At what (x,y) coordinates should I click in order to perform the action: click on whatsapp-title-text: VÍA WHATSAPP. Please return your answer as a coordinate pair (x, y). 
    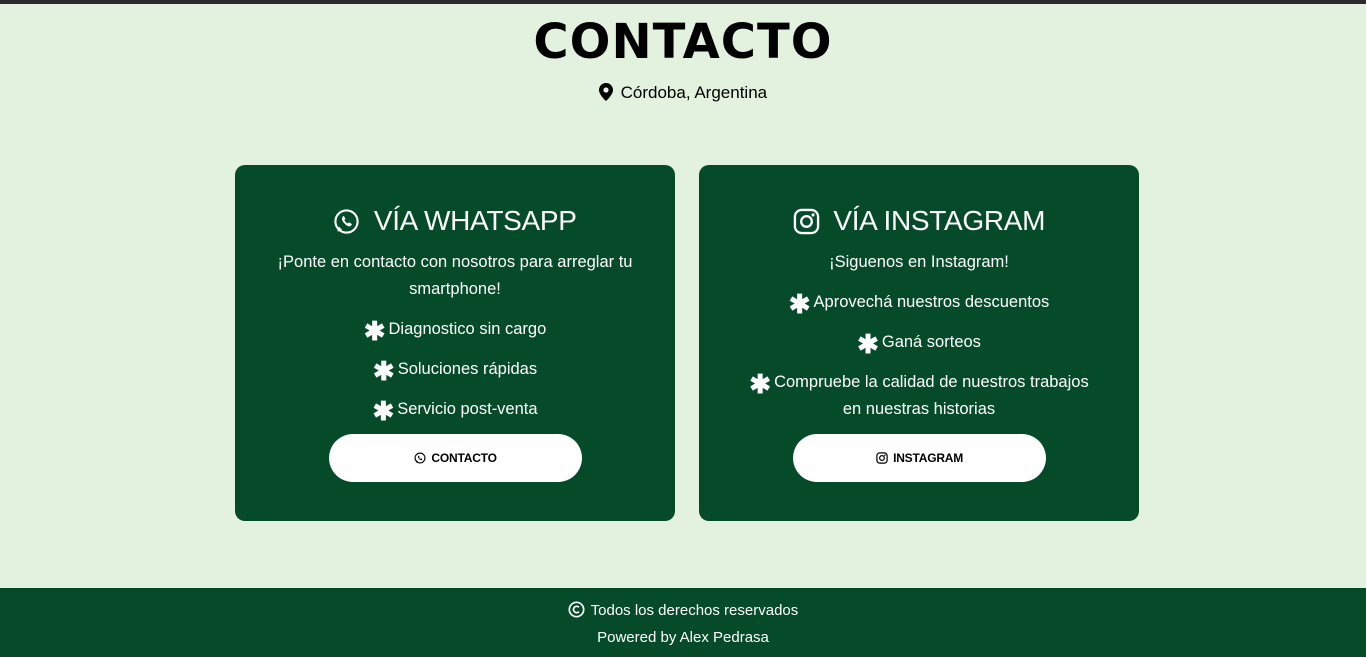
    Looking at the image, I should click on (475, 220).